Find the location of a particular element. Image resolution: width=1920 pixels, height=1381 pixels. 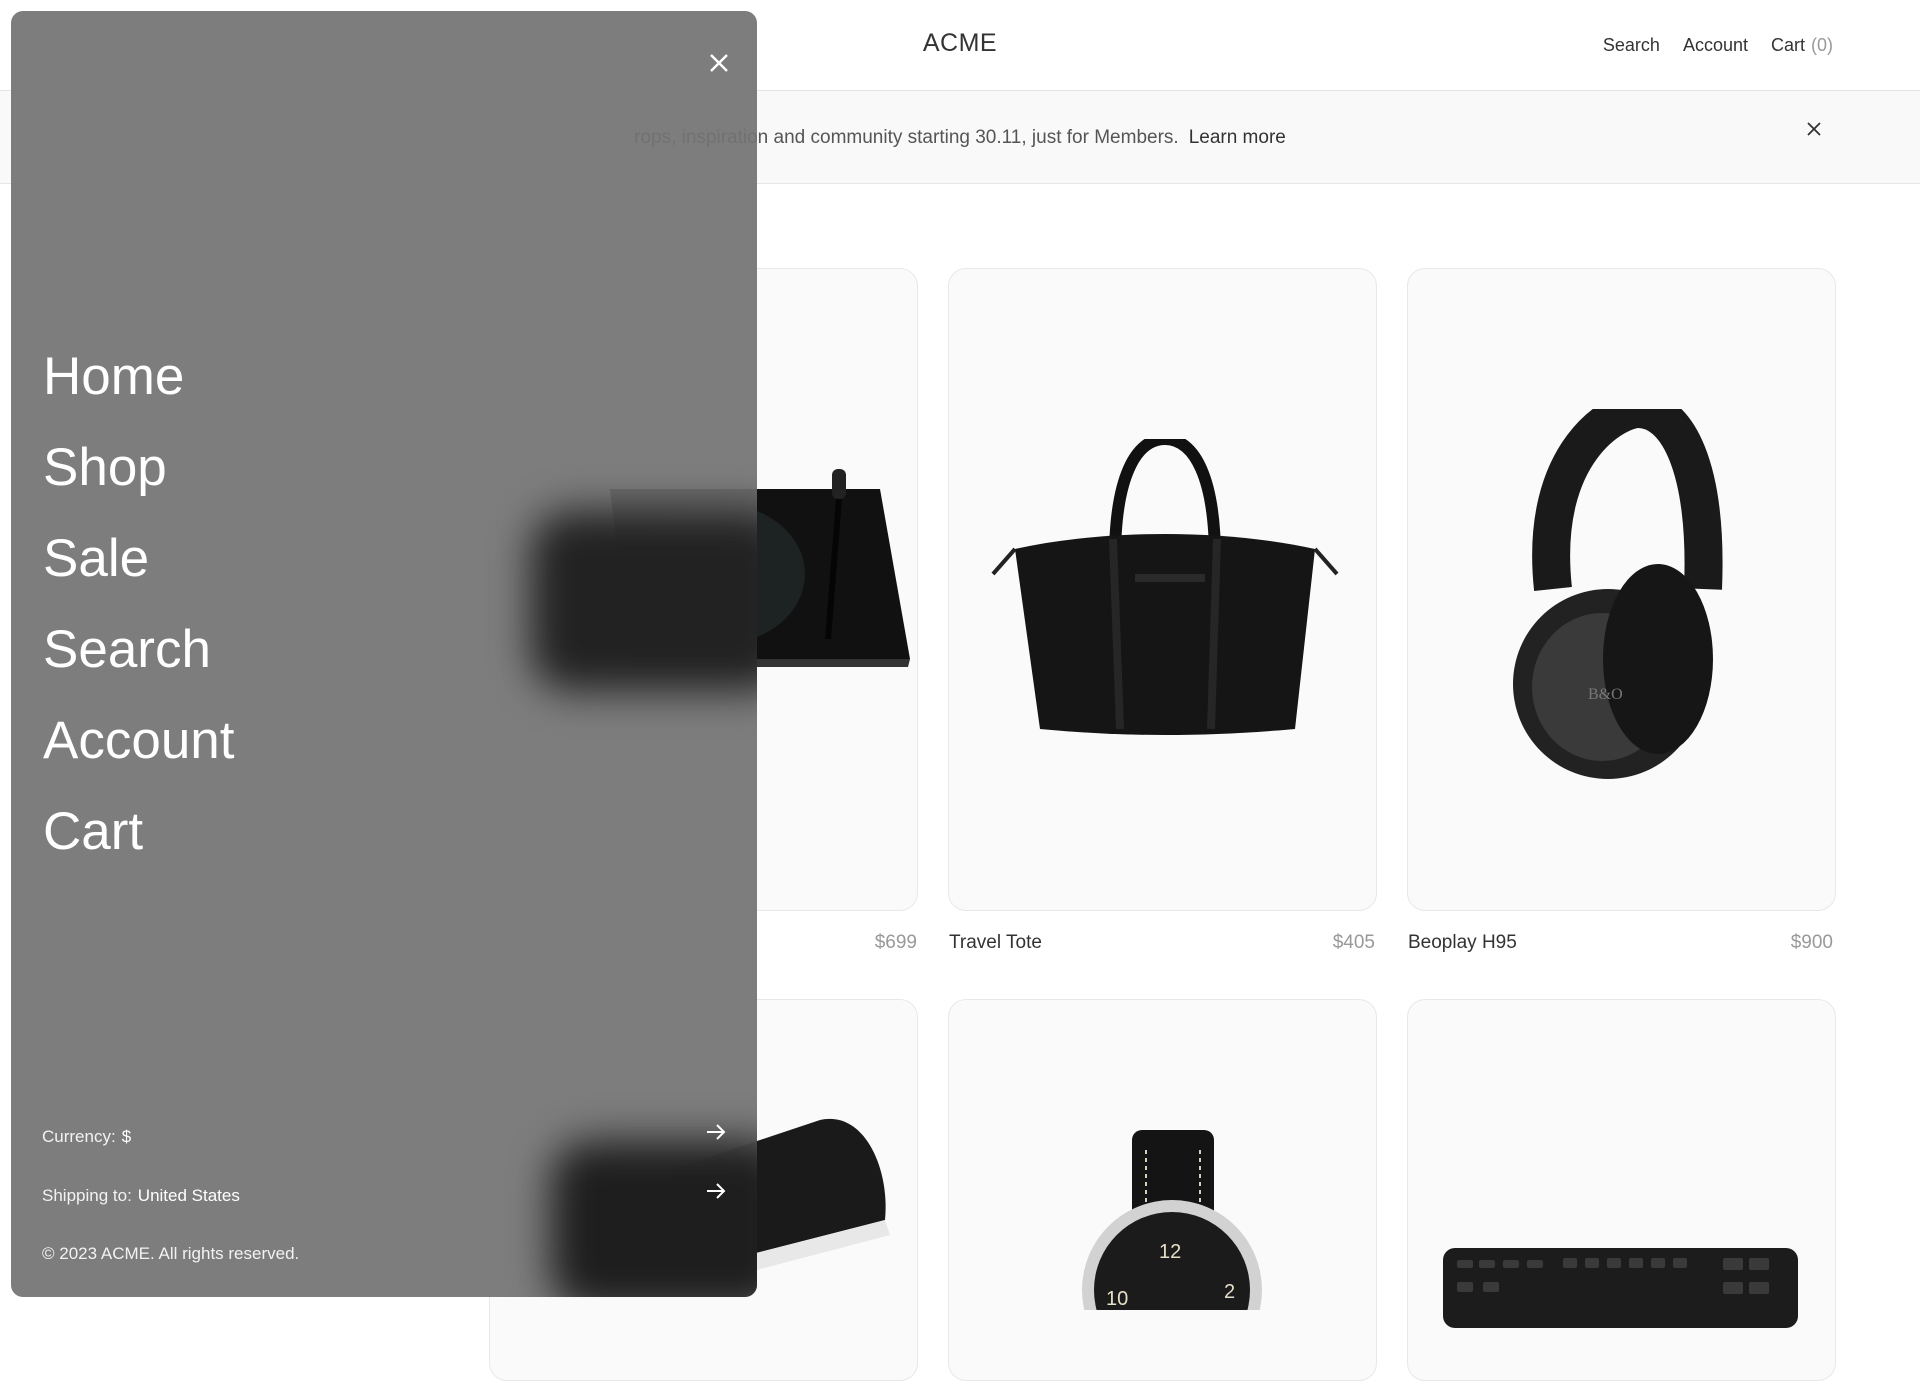

header-account-link: Account is located at coordinates (1715, 45).